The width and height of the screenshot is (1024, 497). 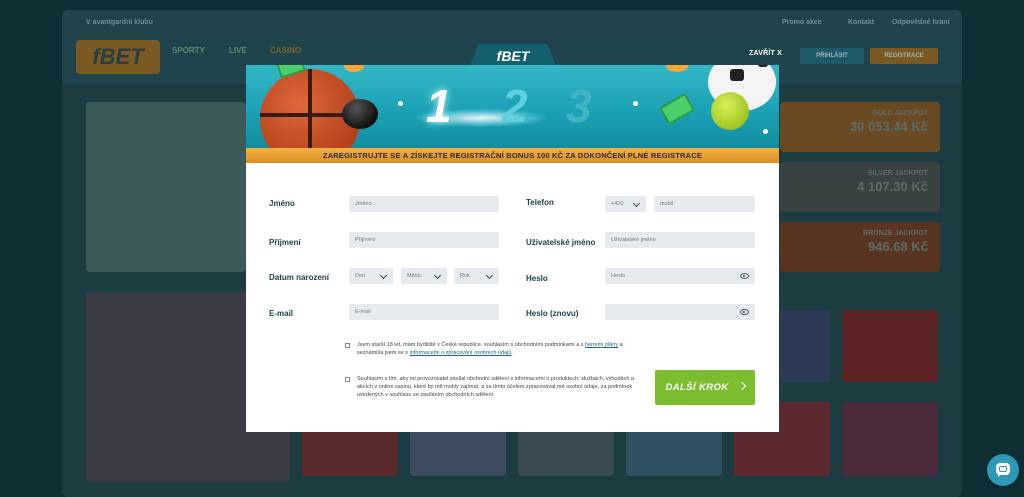 I want to click on email-field: E-mail, so click(x=424, y=312).